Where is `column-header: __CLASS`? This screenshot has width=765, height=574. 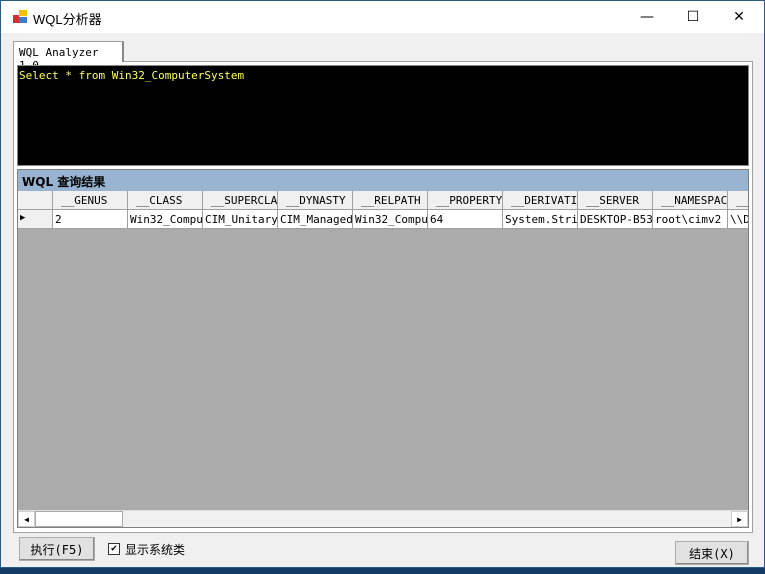
column-header: __CLASS is located at coordinates (165, 200).